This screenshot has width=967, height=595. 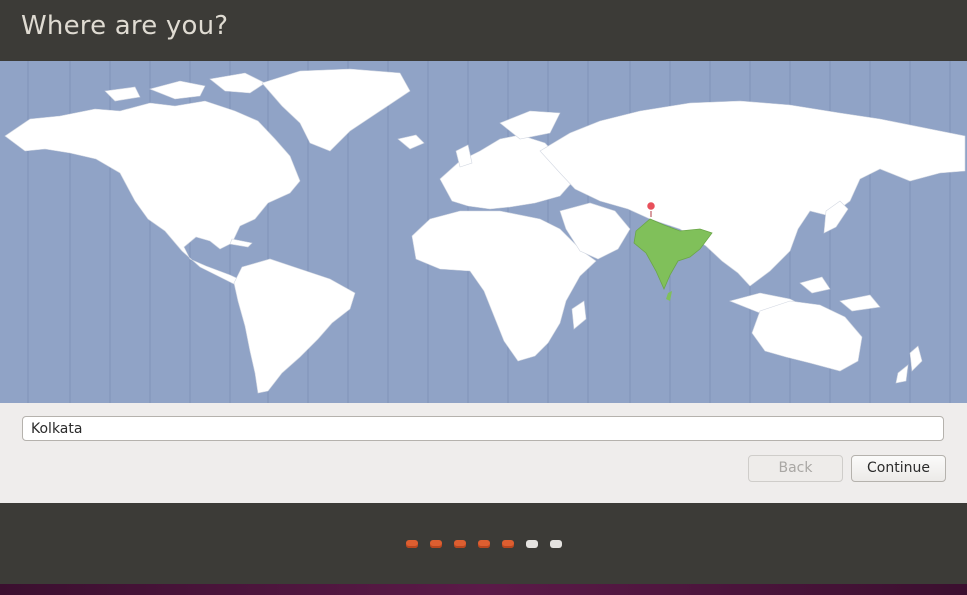 What do you see at coordinates (669, 296) in the screenshot?
I see `selected-region-srilanka` at bounding box center [669, 296].